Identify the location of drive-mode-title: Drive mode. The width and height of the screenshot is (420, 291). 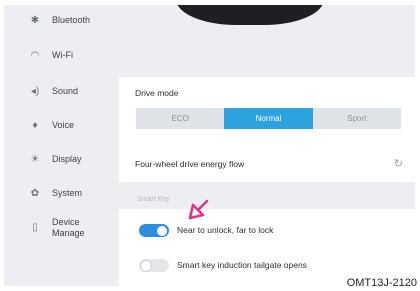
(157, 93).